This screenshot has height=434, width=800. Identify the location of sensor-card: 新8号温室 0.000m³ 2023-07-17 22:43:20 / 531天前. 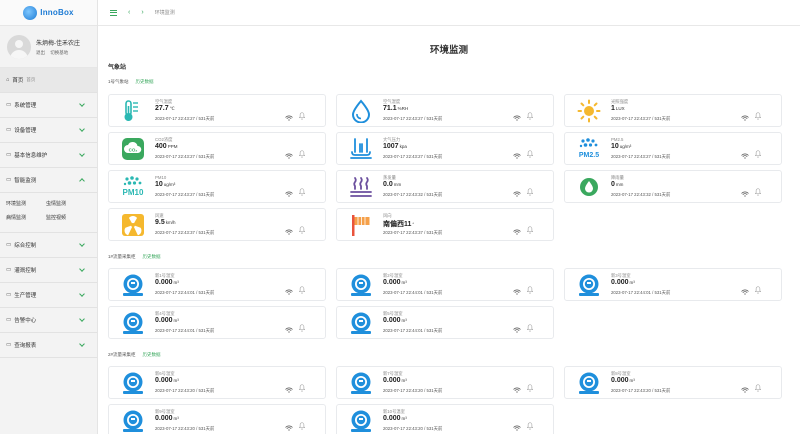
(673, 382).